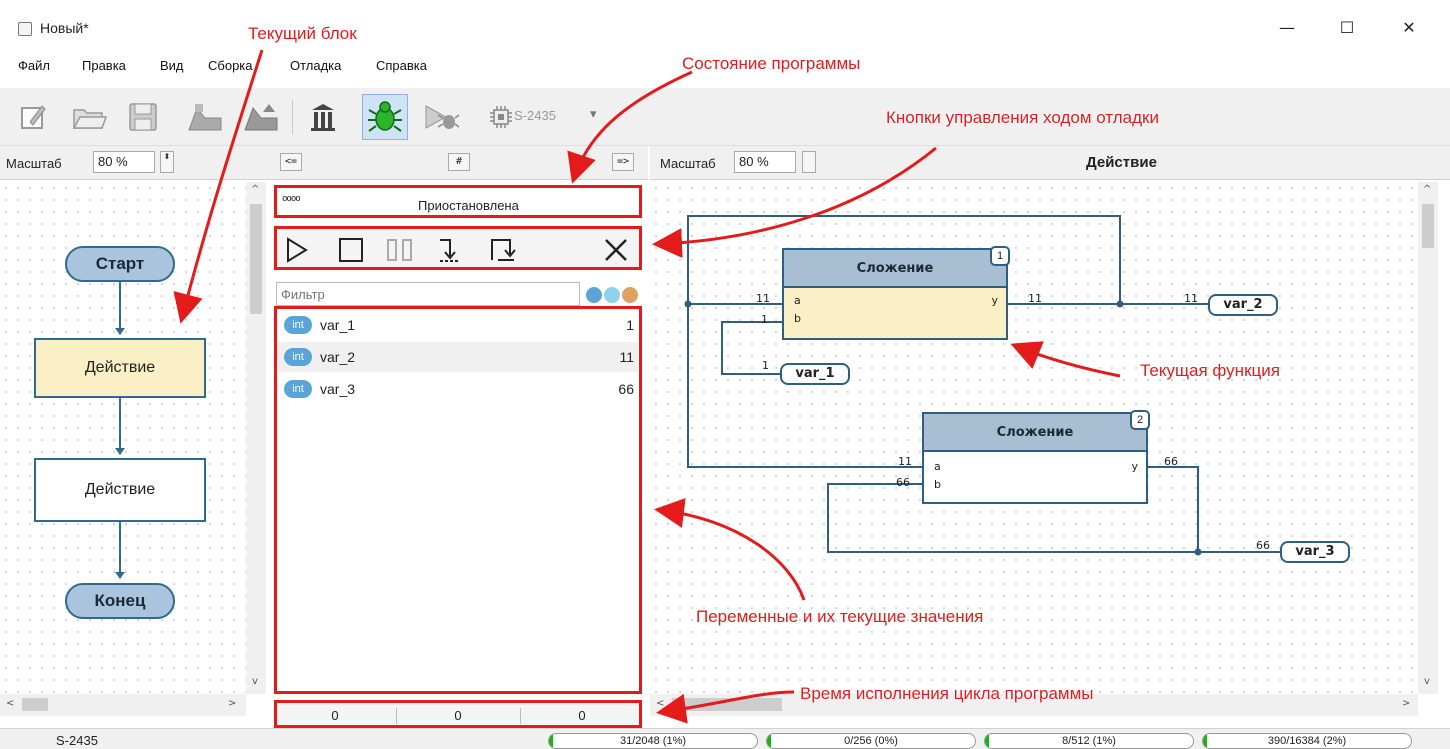 The image size is (1450, 749). Describe the element at coordinates (1022, 117) in the screenshot. I see `annotation-debug-controls: Кнопки управления ходом отладки` at that location.